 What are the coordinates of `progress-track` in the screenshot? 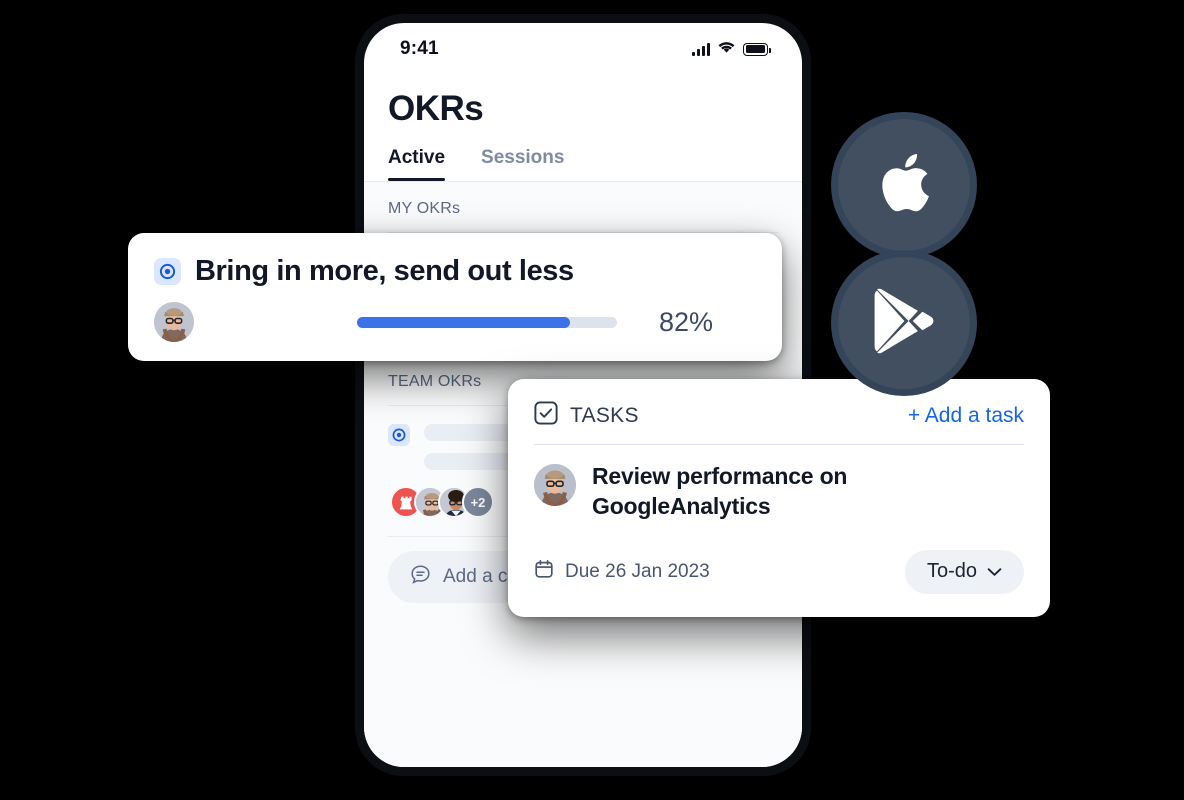 It's located at (487, 322).